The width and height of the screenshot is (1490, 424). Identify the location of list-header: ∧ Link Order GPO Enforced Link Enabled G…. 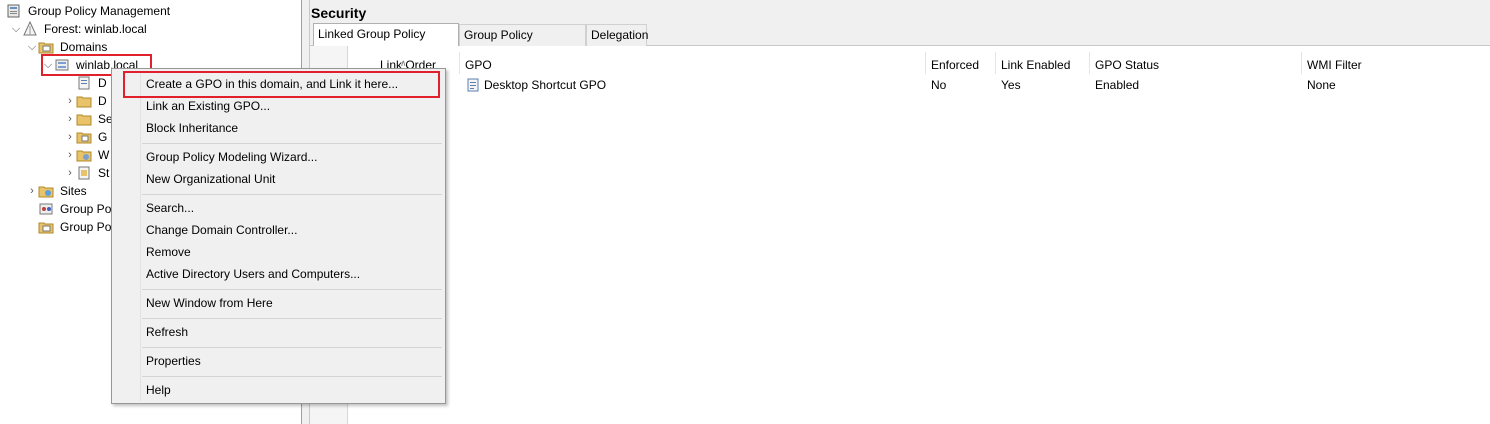
(919, 63).